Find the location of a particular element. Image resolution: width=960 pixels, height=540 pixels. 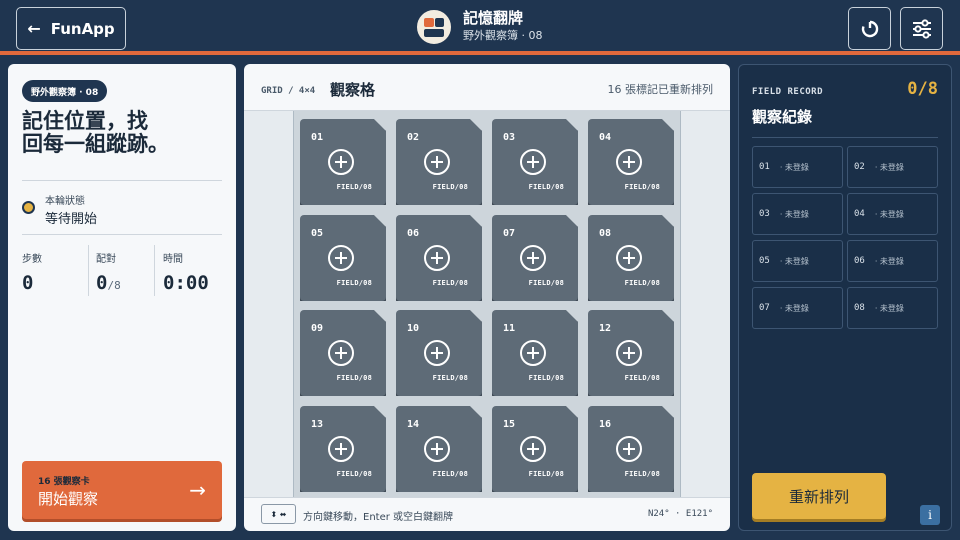

record-slot: 05 · 未登錄 is located at coordinates (797, 261).